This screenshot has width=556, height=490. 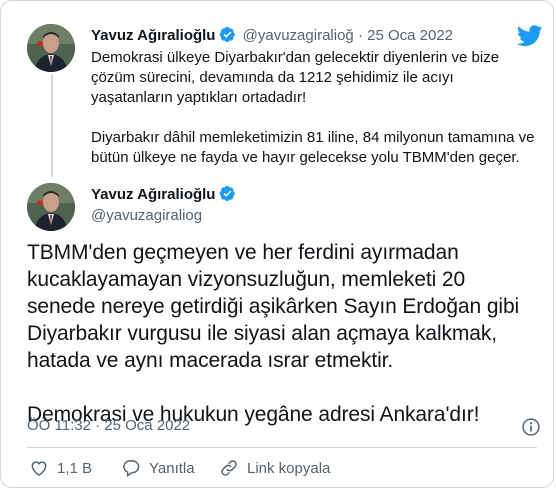 What do you see at coordinates (39, 468) in the screenshot?
I see `heart-icon` at bounding box center [39, 468].